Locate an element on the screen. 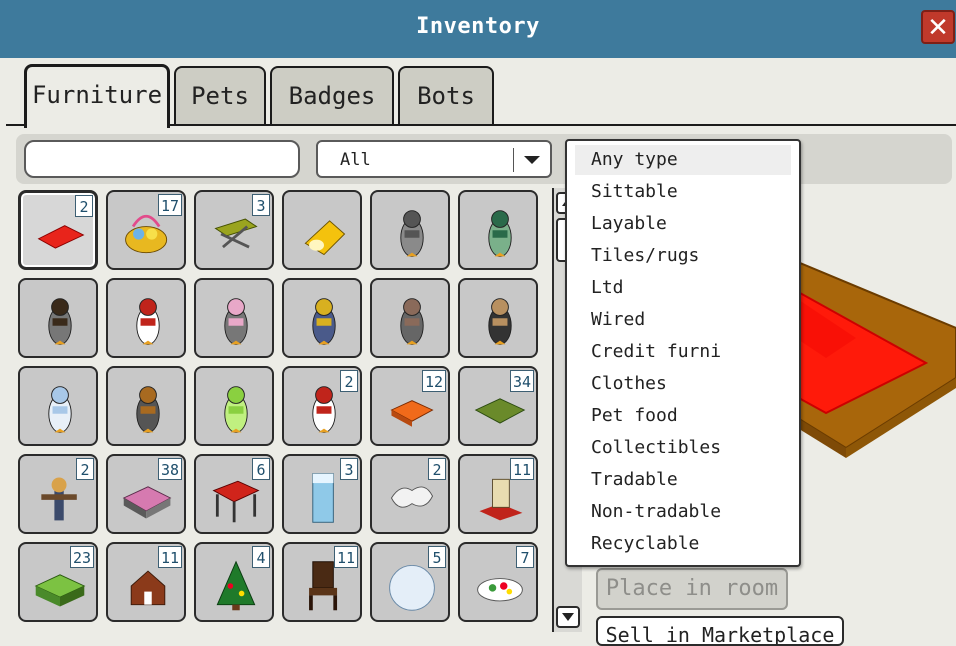 This screenshot has width=956, height=646. penguin-cowboy-icon is located at coordinates (500, 321).